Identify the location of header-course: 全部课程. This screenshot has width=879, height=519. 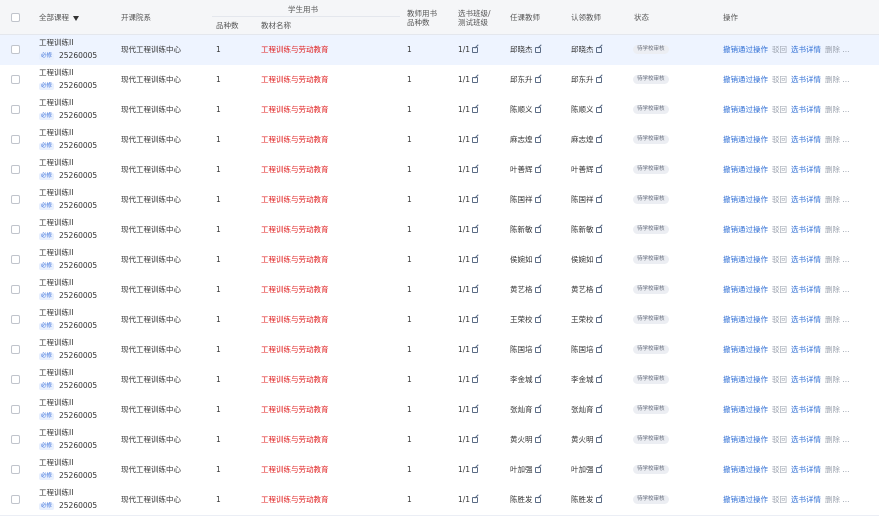
(59, 17).